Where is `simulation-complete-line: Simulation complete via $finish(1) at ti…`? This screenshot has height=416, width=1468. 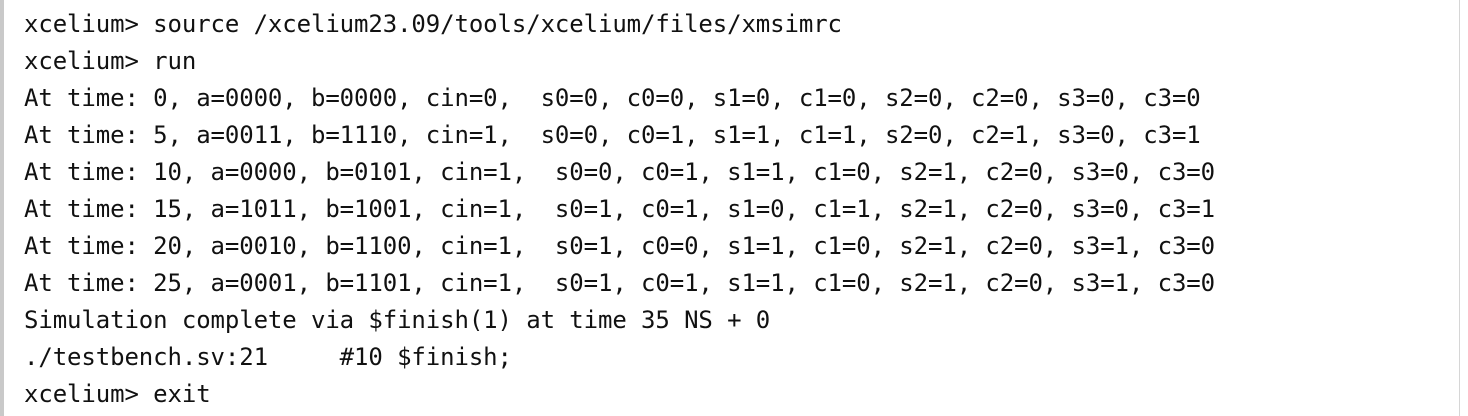
simulation-complete-line: Simulation complete via $finish(1) at ti… is located at coordinates (397, 320).